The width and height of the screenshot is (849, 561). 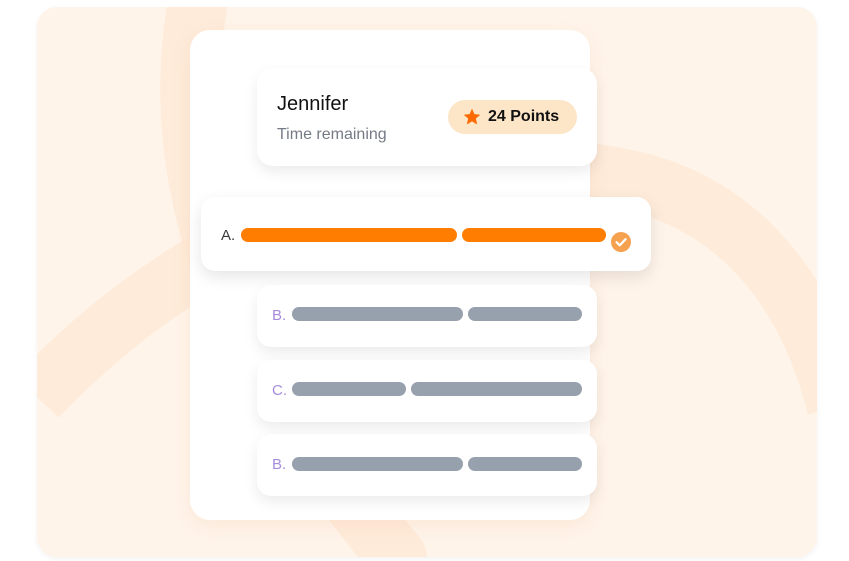 I want to click on time-remaining-label: Time remaining, so click(x=332, y=134).